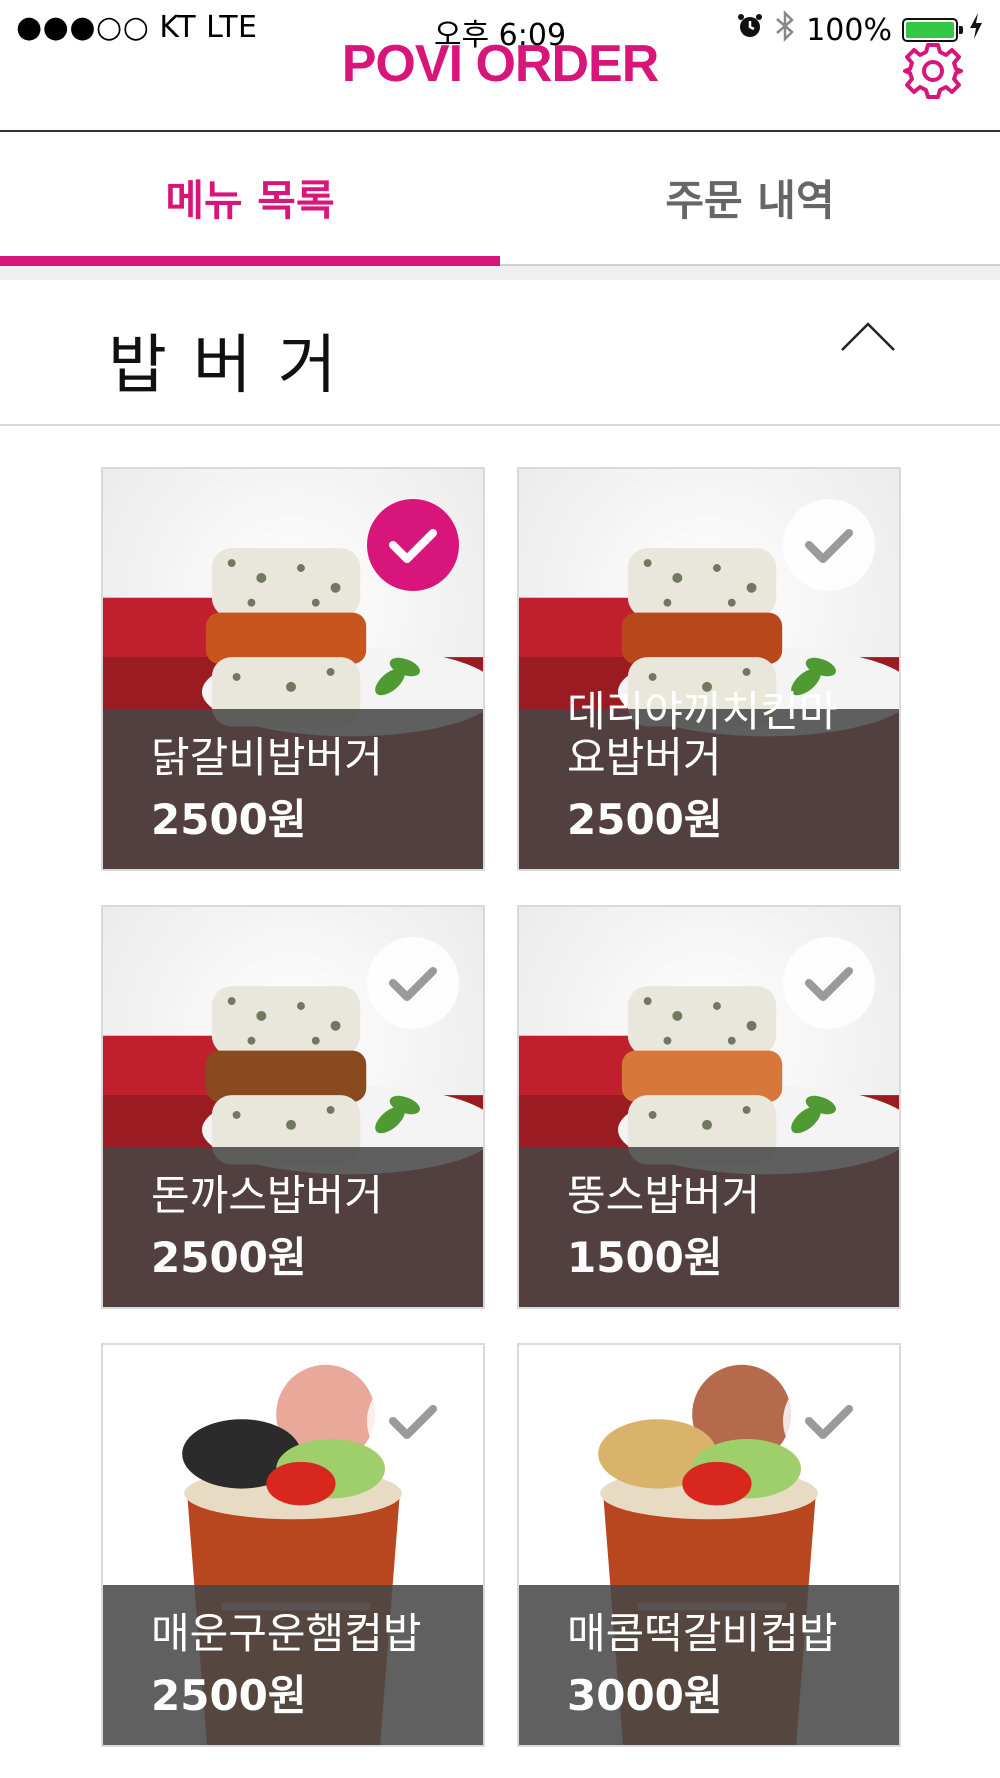 The image size is (1000, 1778). Describe the element at coordinates (235, 366) in the screenshot. I see `category-title: 밥버거` at that location.